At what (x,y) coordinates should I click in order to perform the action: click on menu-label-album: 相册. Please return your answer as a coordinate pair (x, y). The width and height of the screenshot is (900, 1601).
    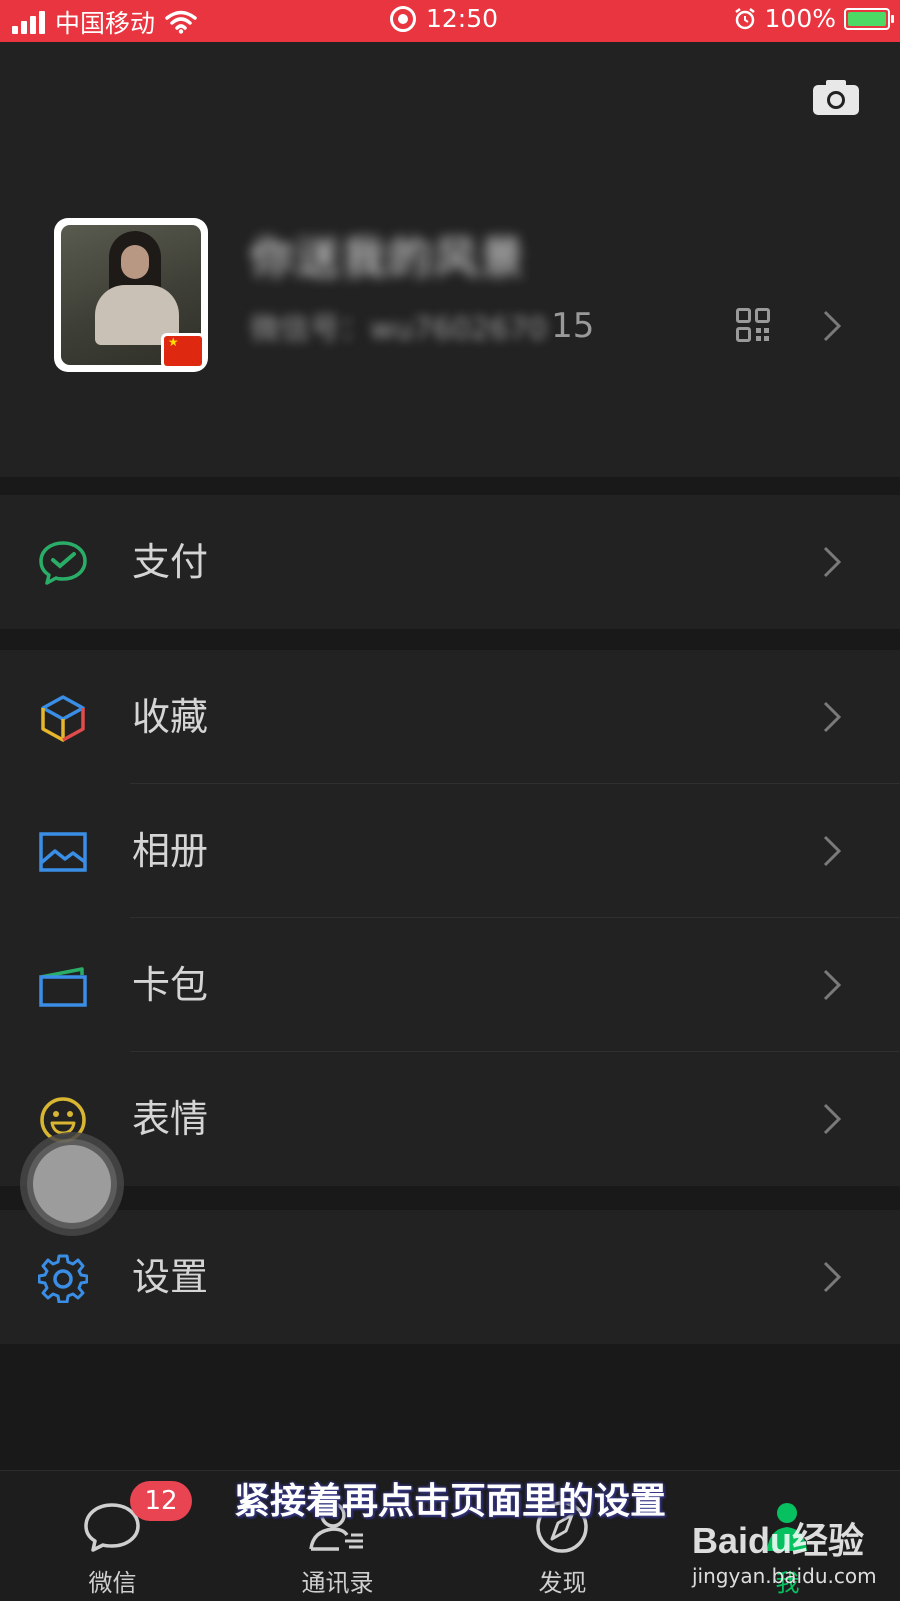
    Looking at the image, I should click on (170, 851).